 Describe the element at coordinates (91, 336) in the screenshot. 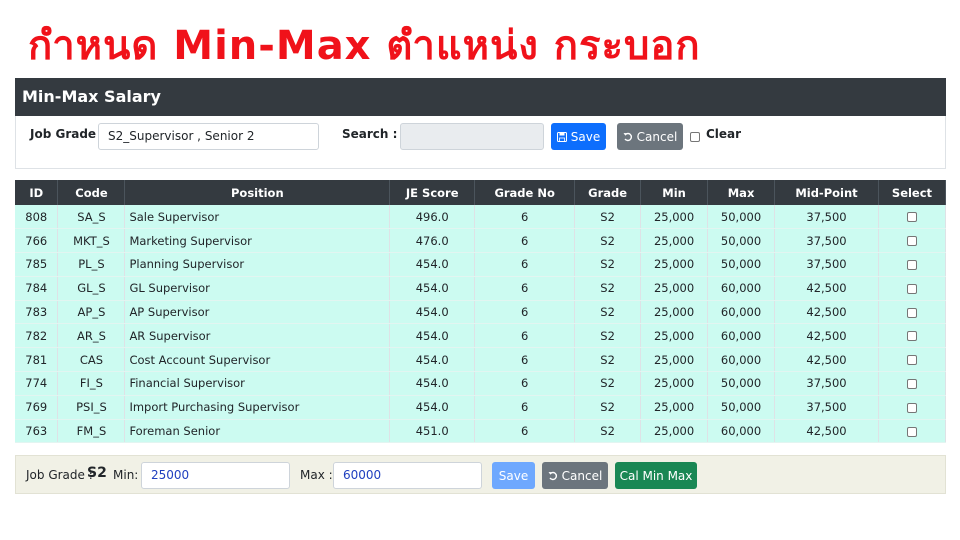

I see `cell-code: AR_S` at that location.